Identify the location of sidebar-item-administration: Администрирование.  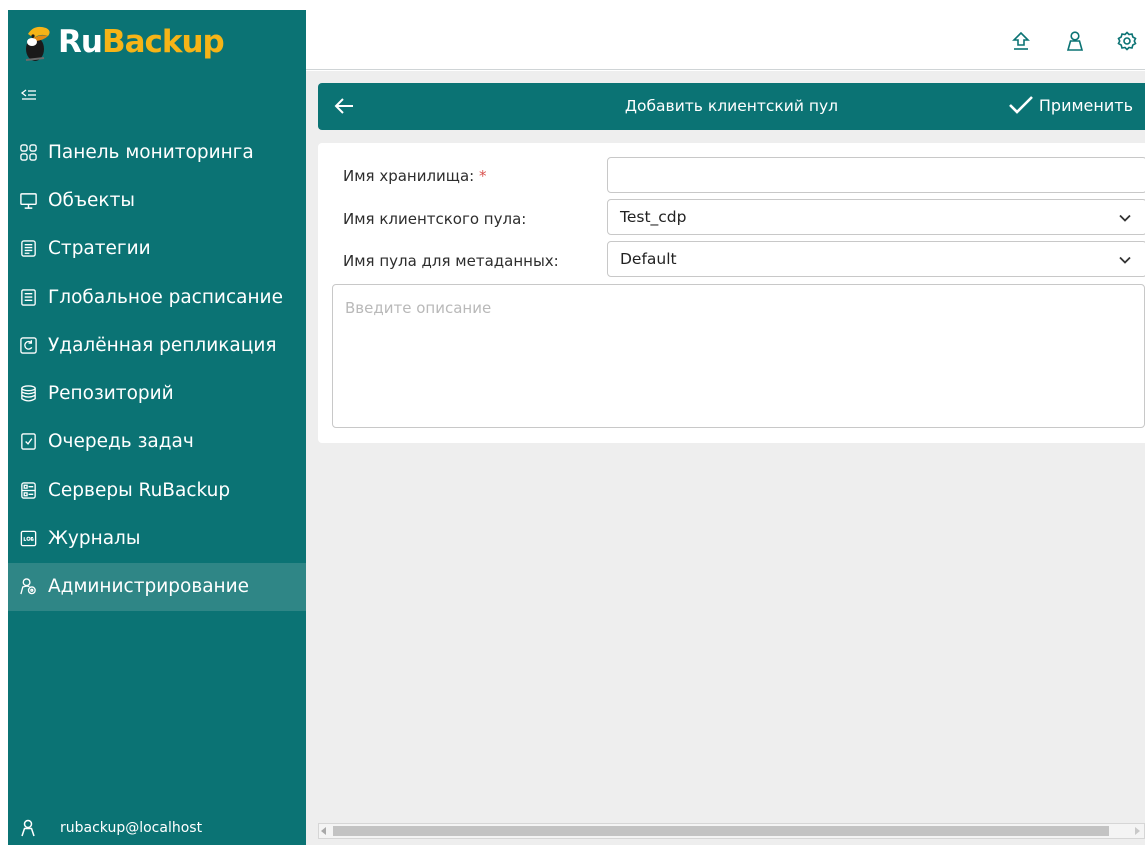
(157, 586).